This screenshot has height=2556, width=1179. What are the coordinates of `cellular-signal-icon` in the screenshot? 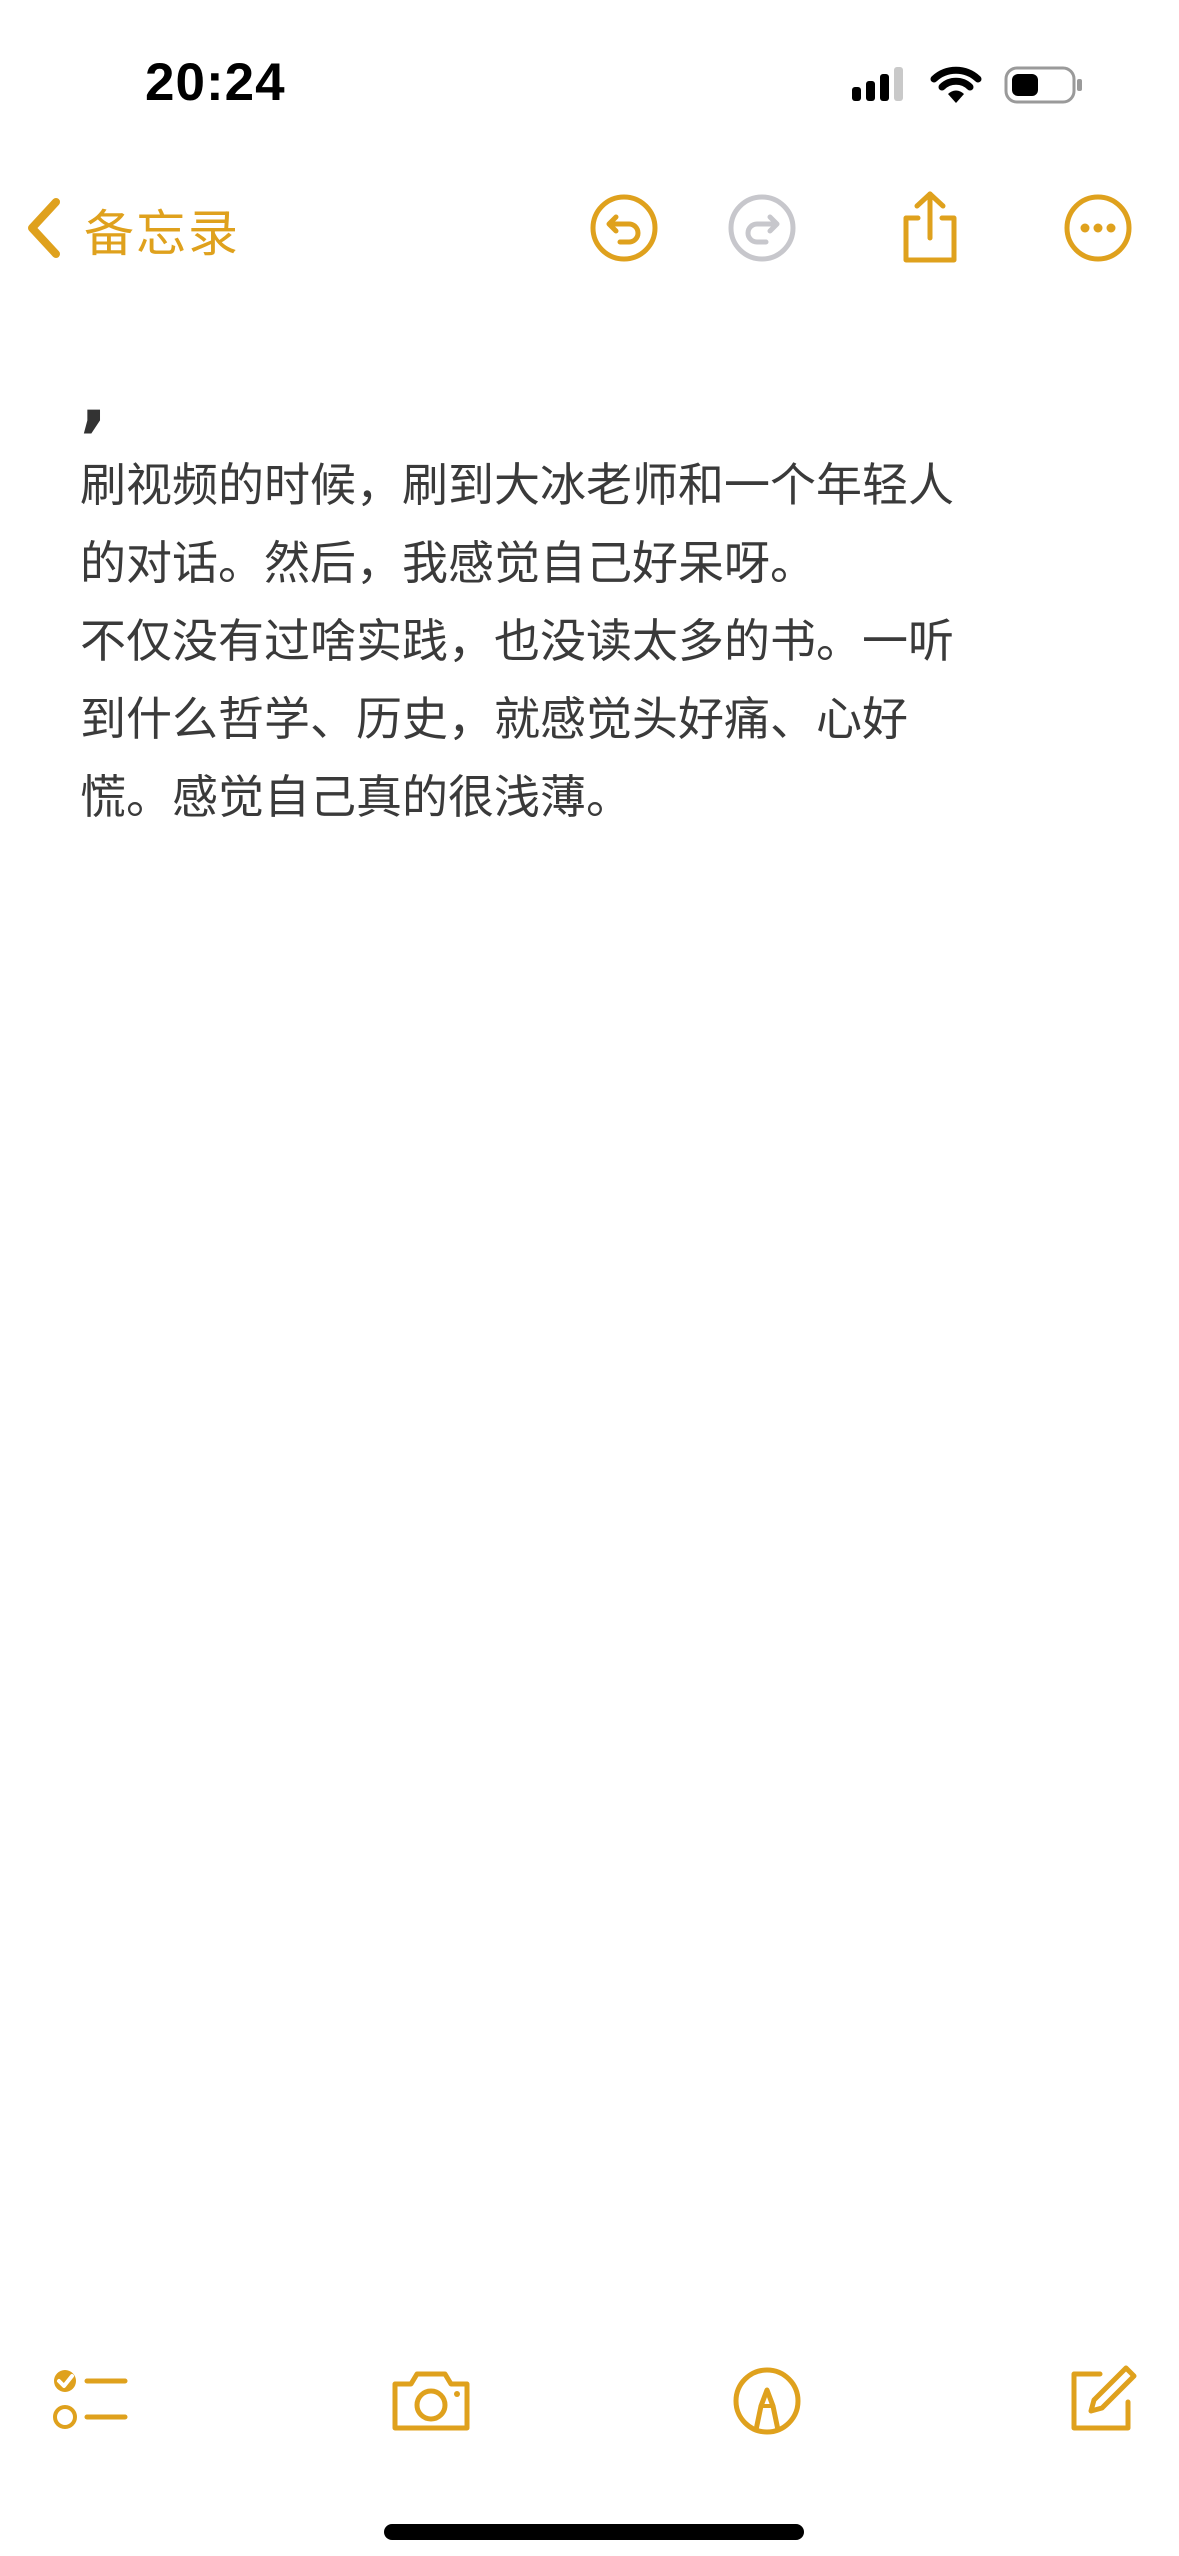 It's located at (880, 87).